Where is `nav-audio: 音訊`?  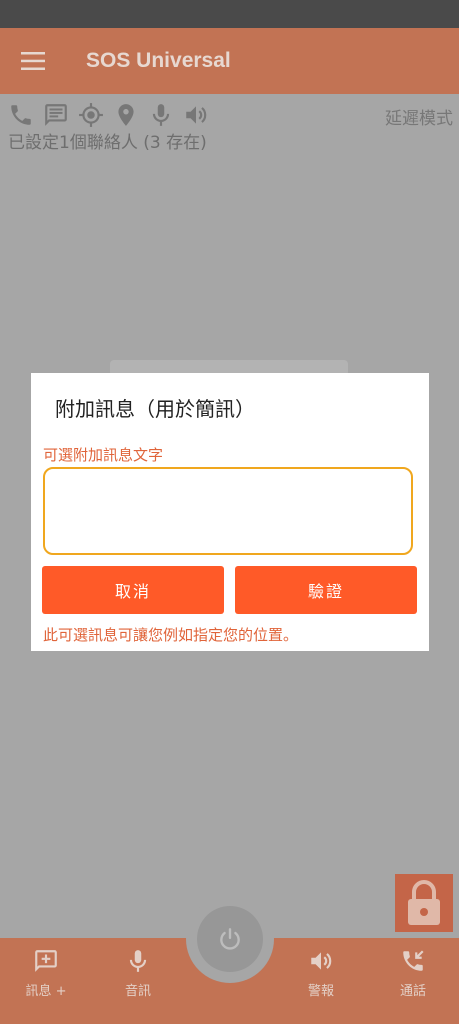
nav-audio: 音訊 is located at coordinates (138, 973).